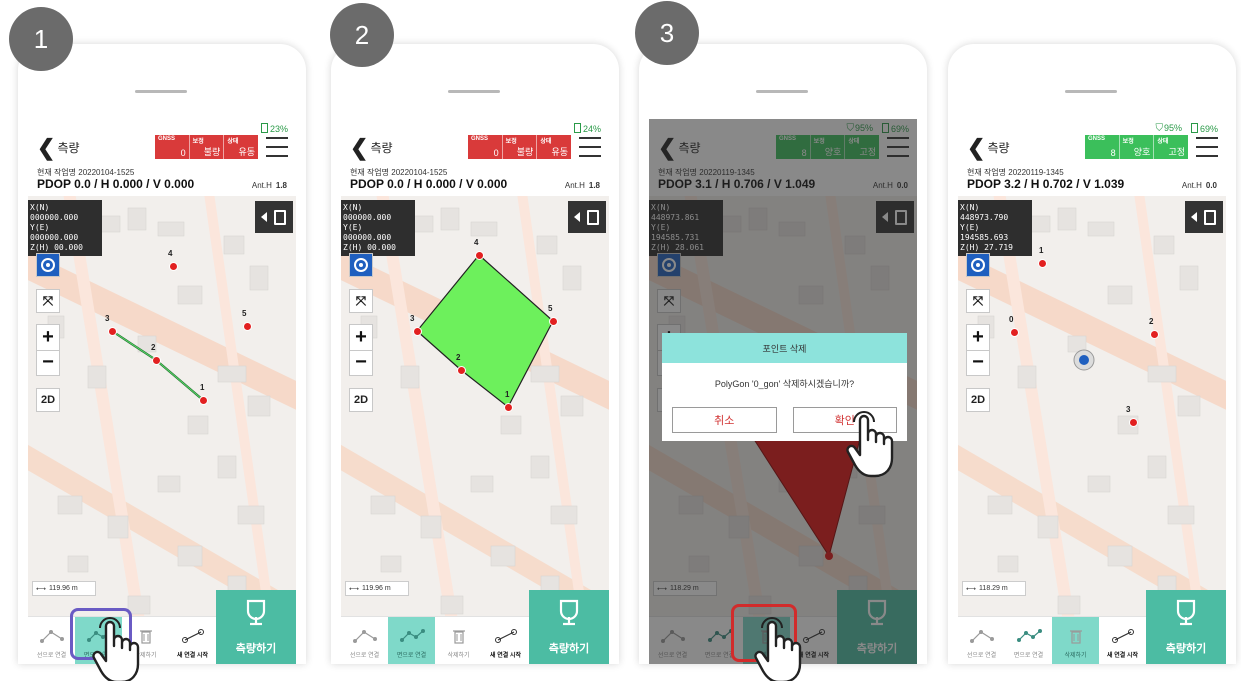 Image resolution: width=1241 pixels, height=681 pixels. Describe the element at coordinates (233, 142) in the screenshot. I see `gnss-cell-label: 상태` at that location.